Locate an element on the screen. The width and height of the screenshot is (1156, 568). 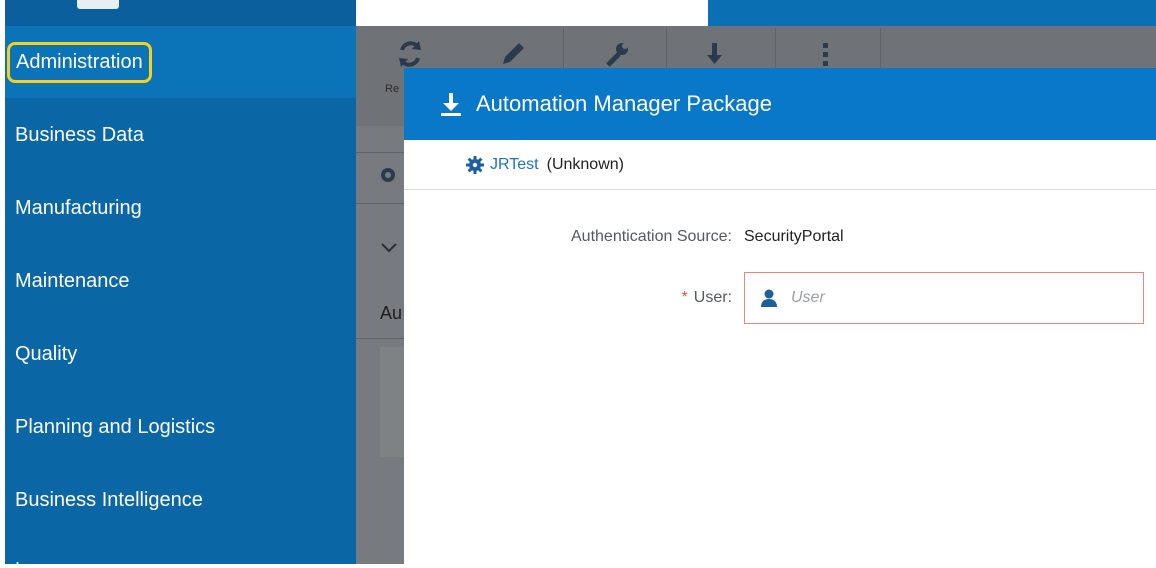
sidebar-item-manufacturing: Manufacturing is located at coordinates (180, 208).